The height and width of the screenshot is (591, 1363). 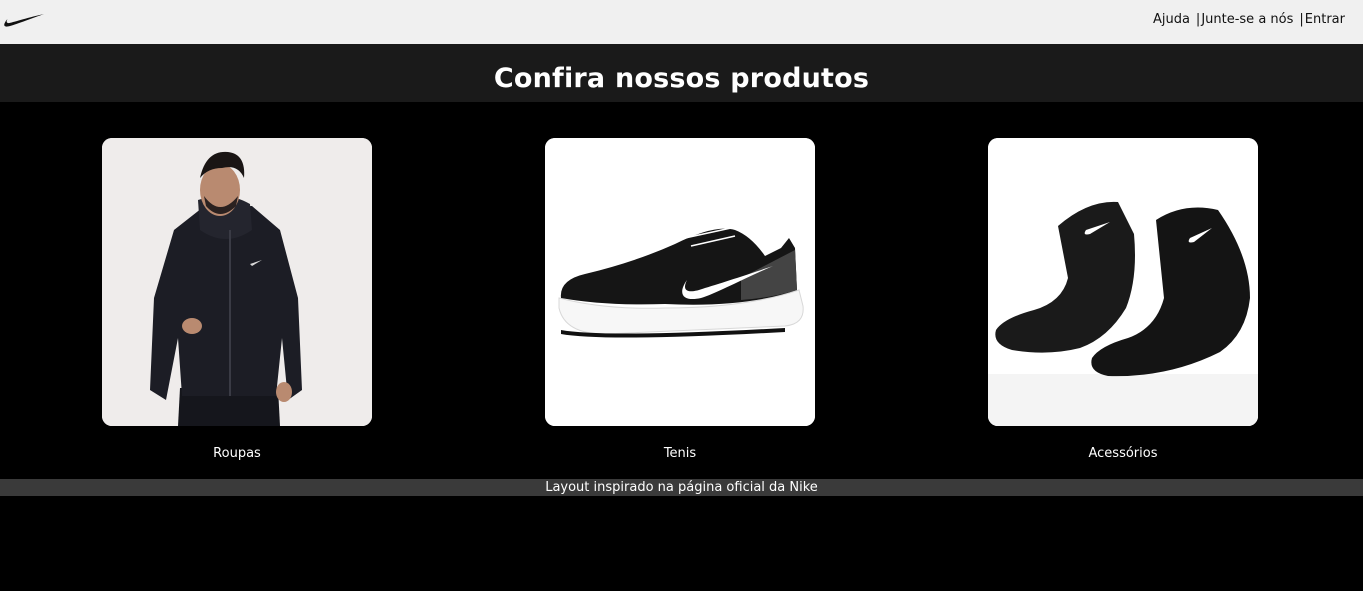 What do you see at coordinates (237, 453) in the screenshot?
I see `product-label-roupas: Roupas` at bounding box center [237, 453].